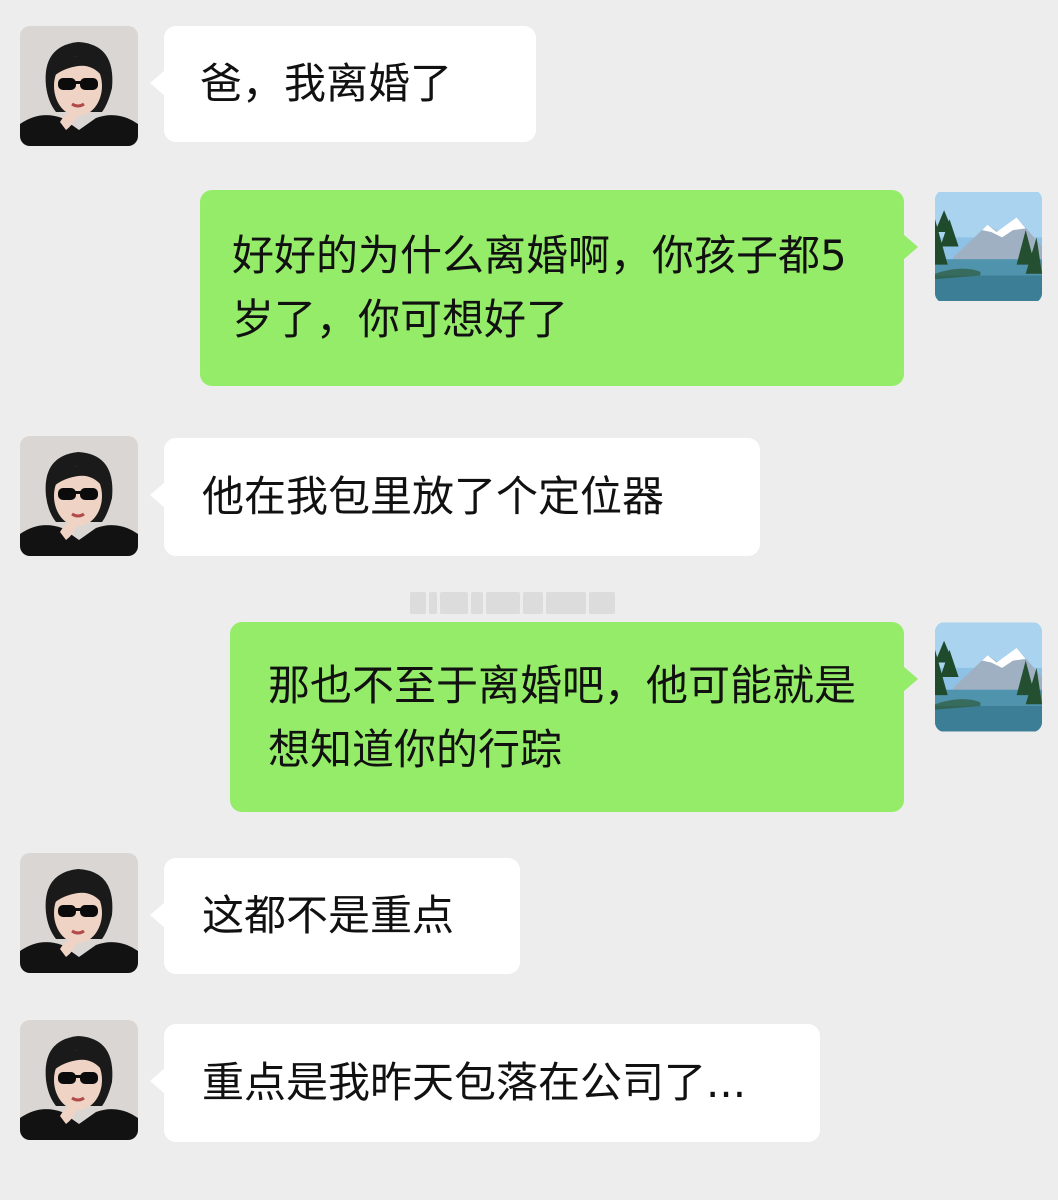 Image resolution: width=1058 pixels, height=1200 pixels. I want to click on faint-watermark, so click(521, 603).